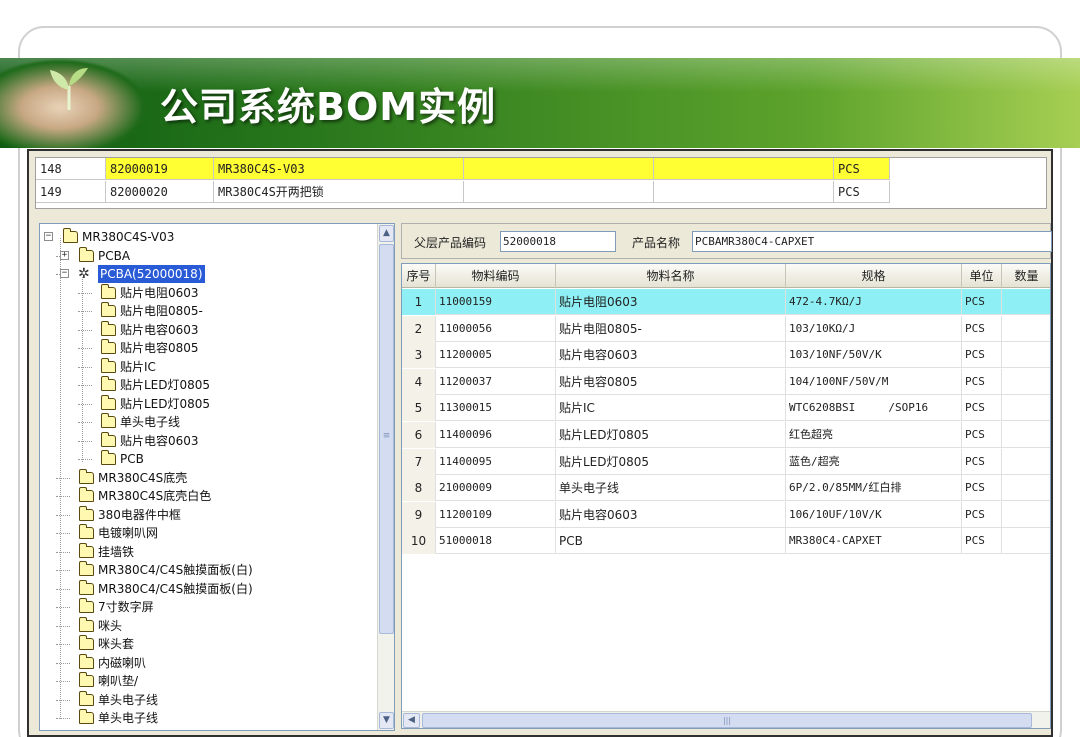 This screenshot has width=1080, height=737. I want to click on col-header: 物料名称, so click(671, 276).